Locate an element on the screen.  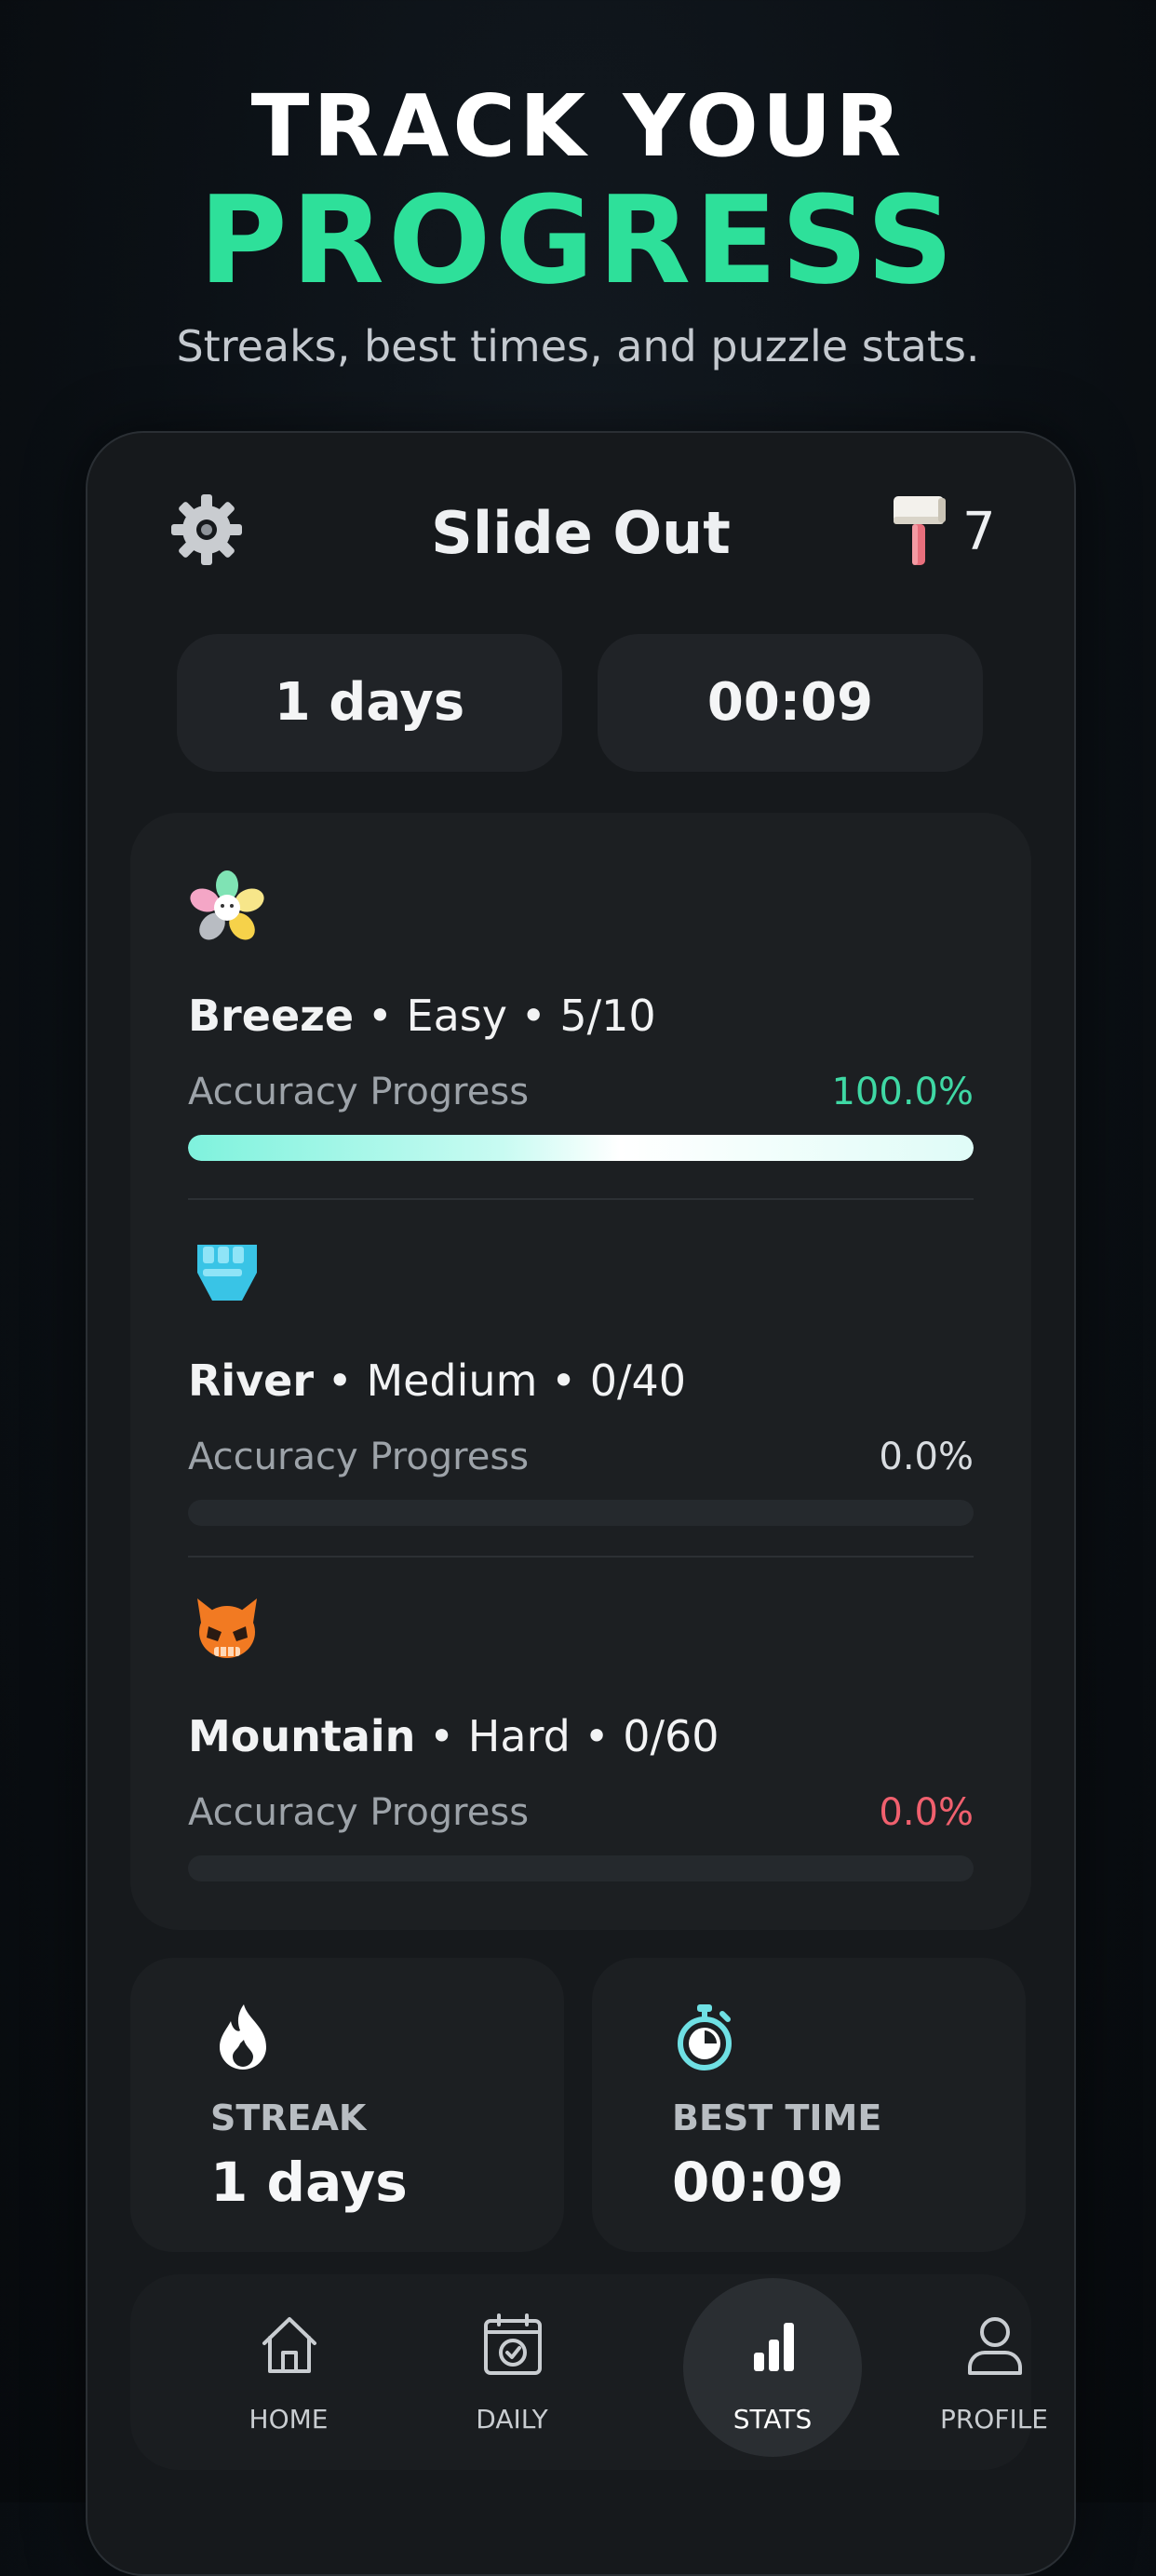
best-time-card: BEST TIME 00:09 is located at coordinates (809, 2105).